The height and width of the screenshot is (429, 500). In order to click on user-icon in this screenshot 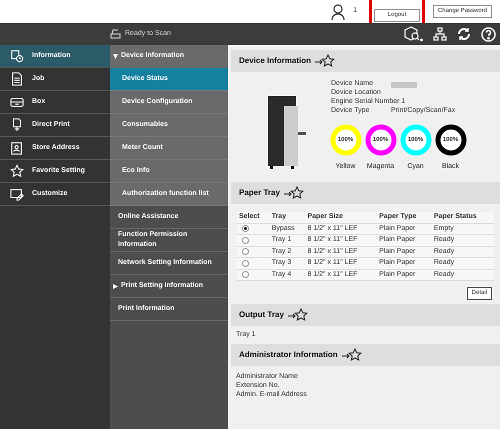, I will do `click(338, 12)`.